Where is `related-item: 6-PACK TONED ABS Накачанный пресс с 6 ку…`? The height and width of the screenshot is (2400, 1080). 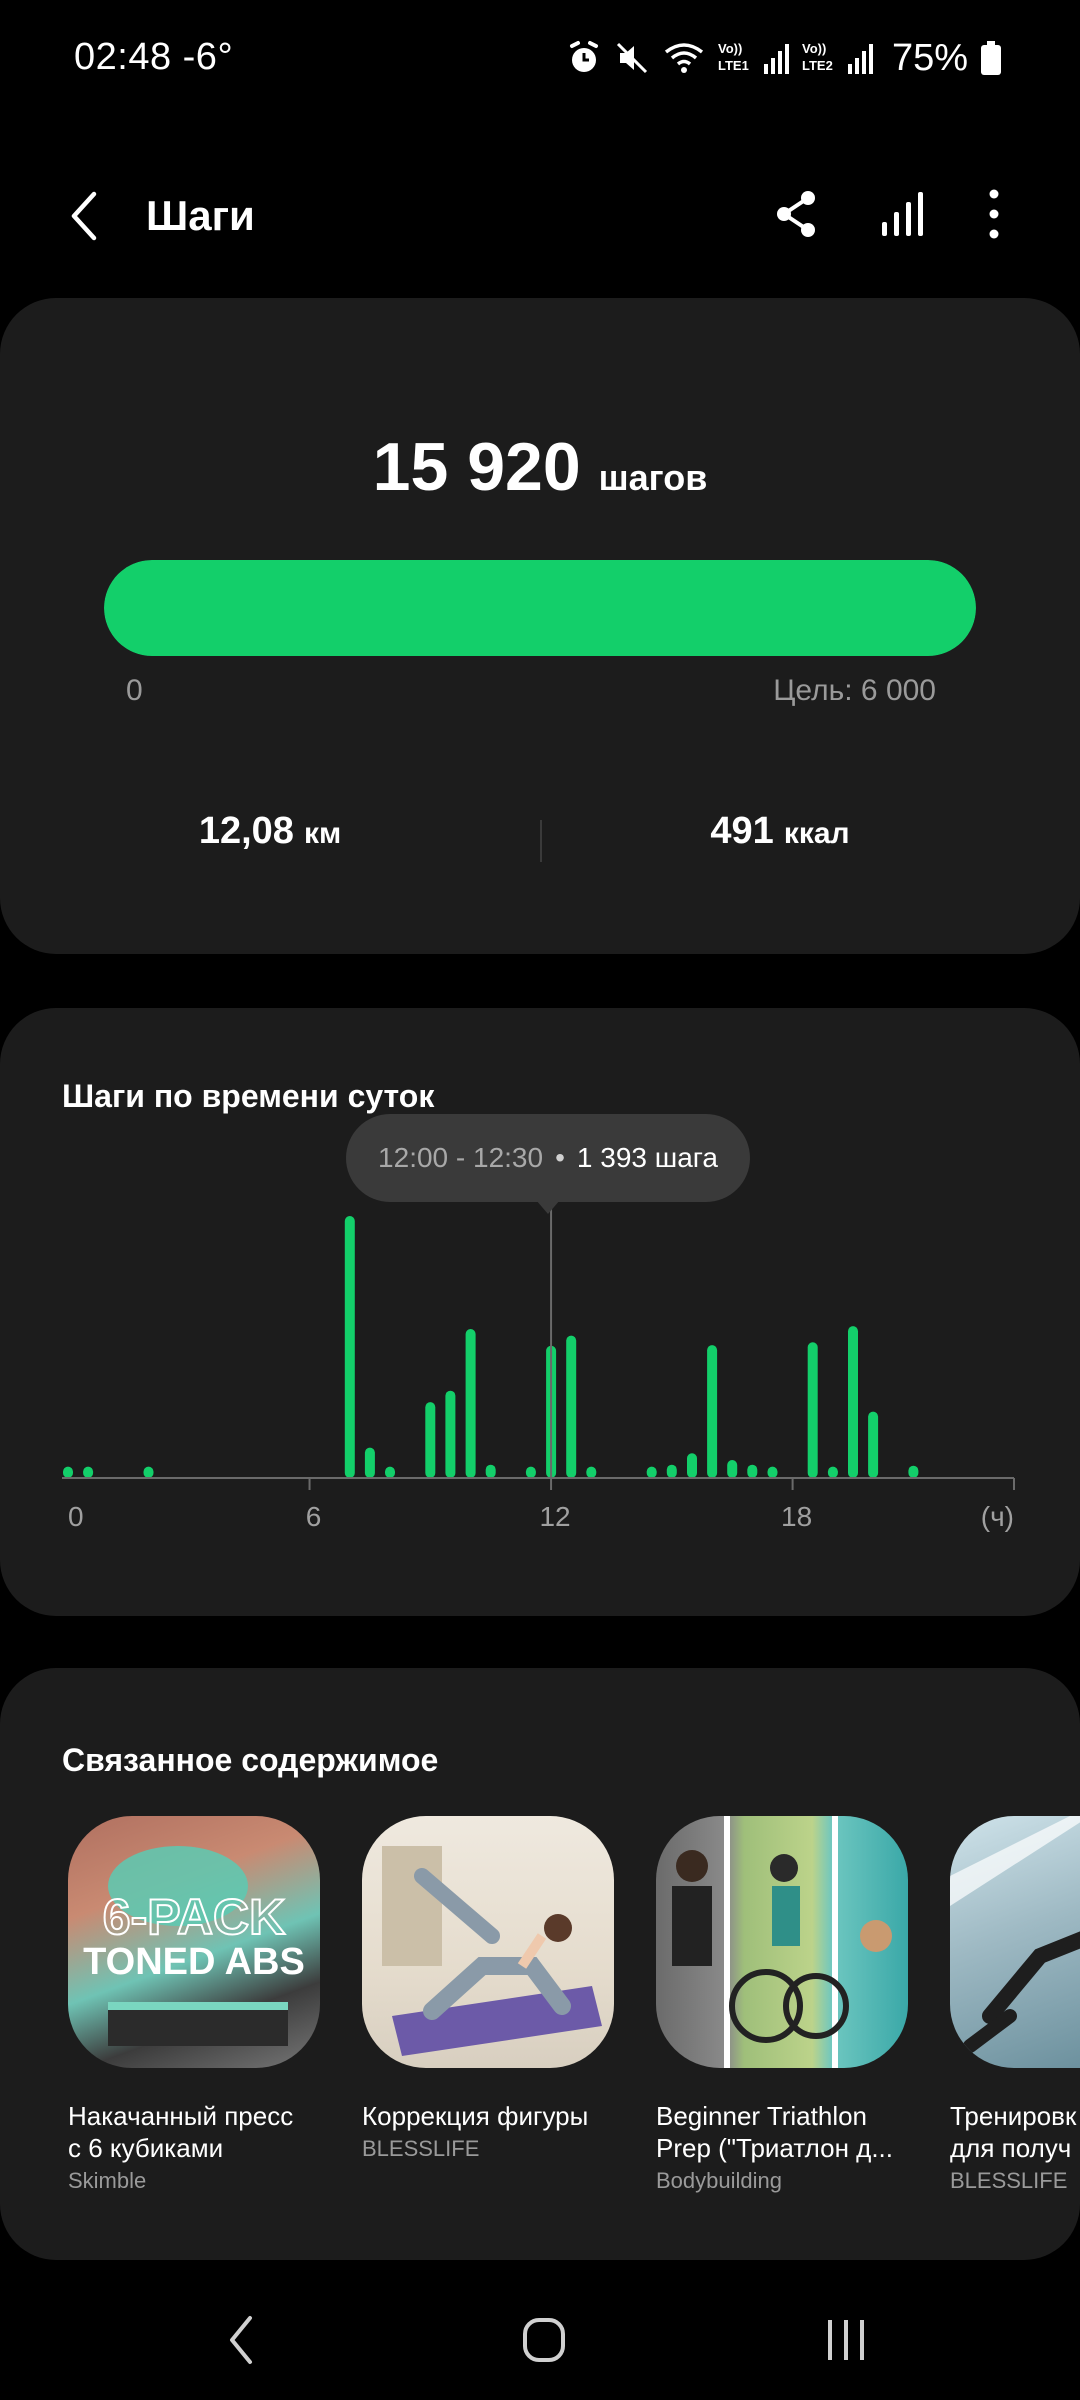
related-item: 6-PACK TONED ABS Накачанный пресс с 6 ку… is located at coordinates (194, 2005).